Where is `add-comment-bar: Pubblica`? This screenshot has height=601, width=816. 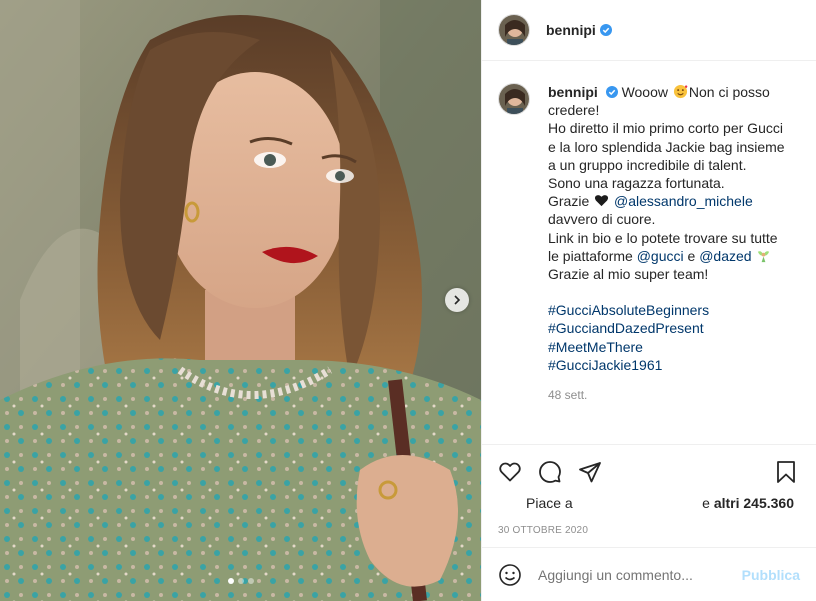
add-comment-bar: Pubblica is located at coordinates (649, 574).